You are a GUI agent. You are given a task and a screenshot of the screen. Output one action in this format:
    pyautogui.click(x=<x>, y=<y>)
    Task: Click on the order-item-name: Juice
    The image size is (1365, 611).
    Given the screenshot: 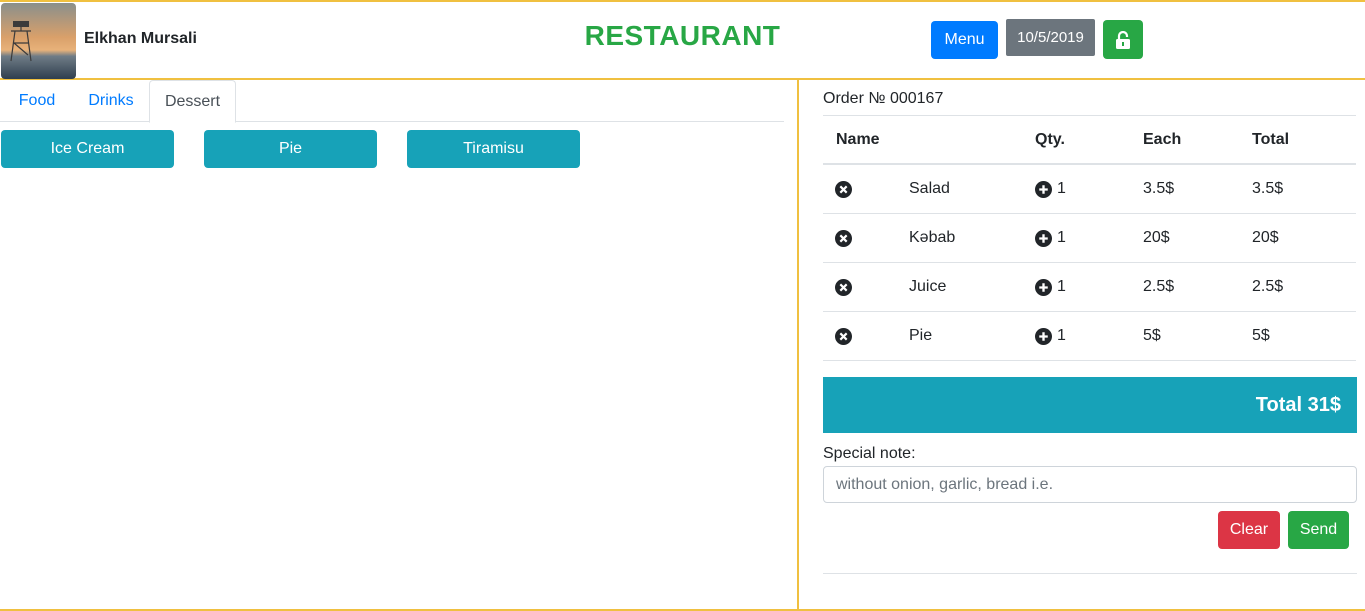 What is the action you would take?
    pyautogui.click(x=928, y=286)
    